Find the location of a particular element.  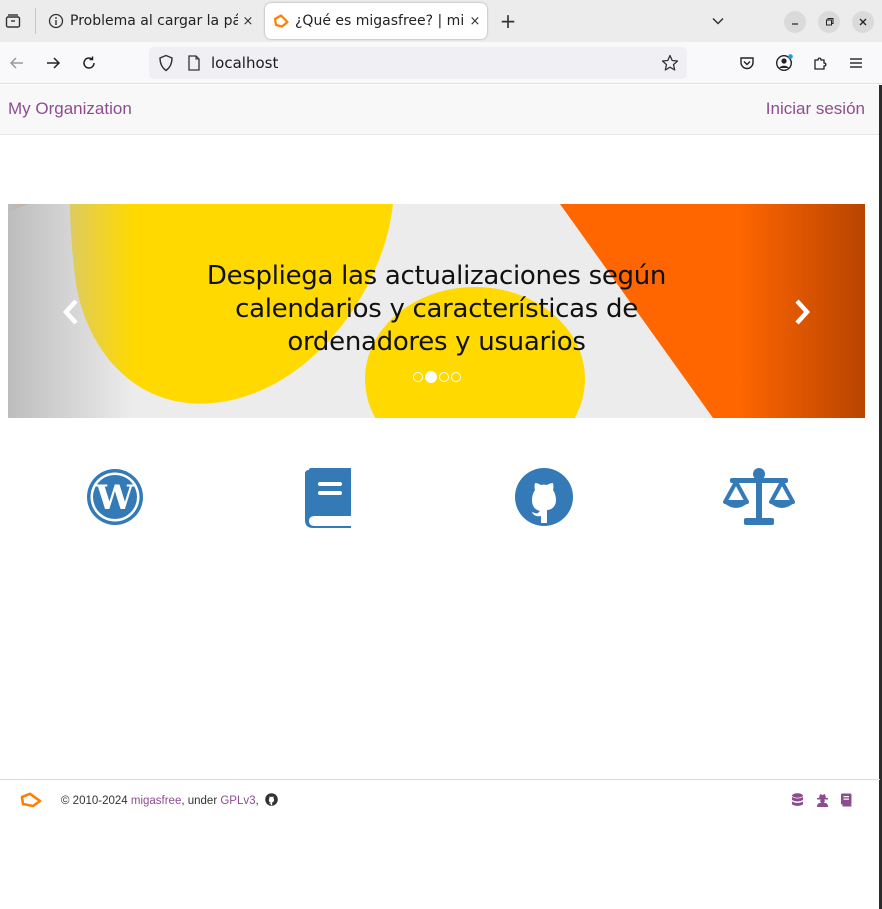

github-icon is located at coordinates (544, 497).